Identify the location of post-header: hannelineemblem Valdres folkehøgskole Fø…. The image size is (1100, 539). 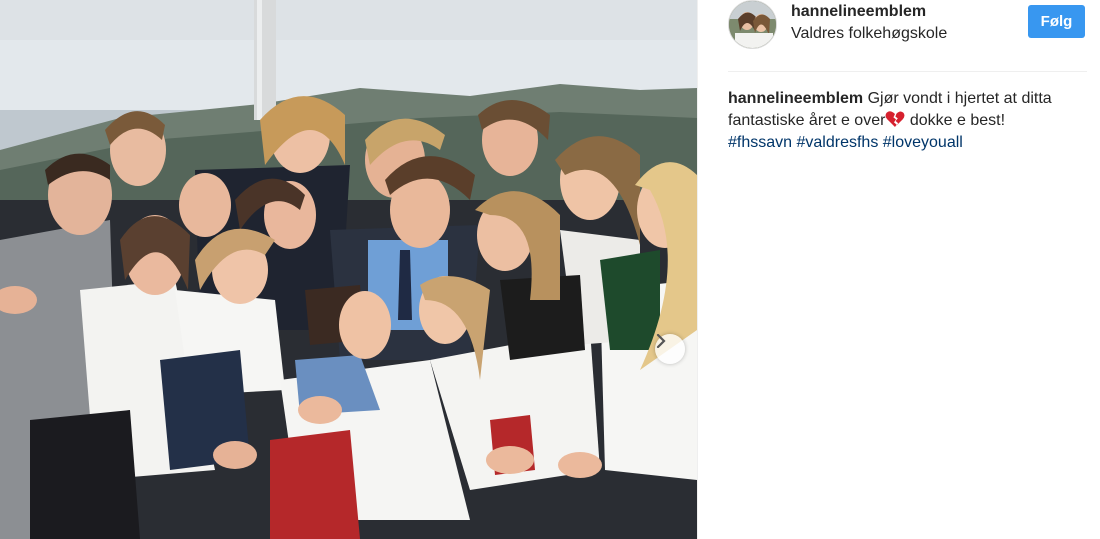
(907, 36).